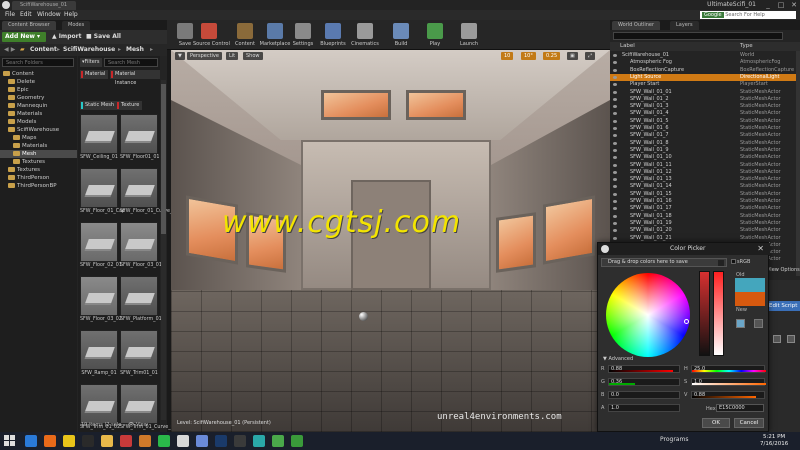 The height and width of the screenshot is (450, 800). I want to click on outliner-row: SFW_Wall_01_18 StaticMeshActor, so click(703, 216).